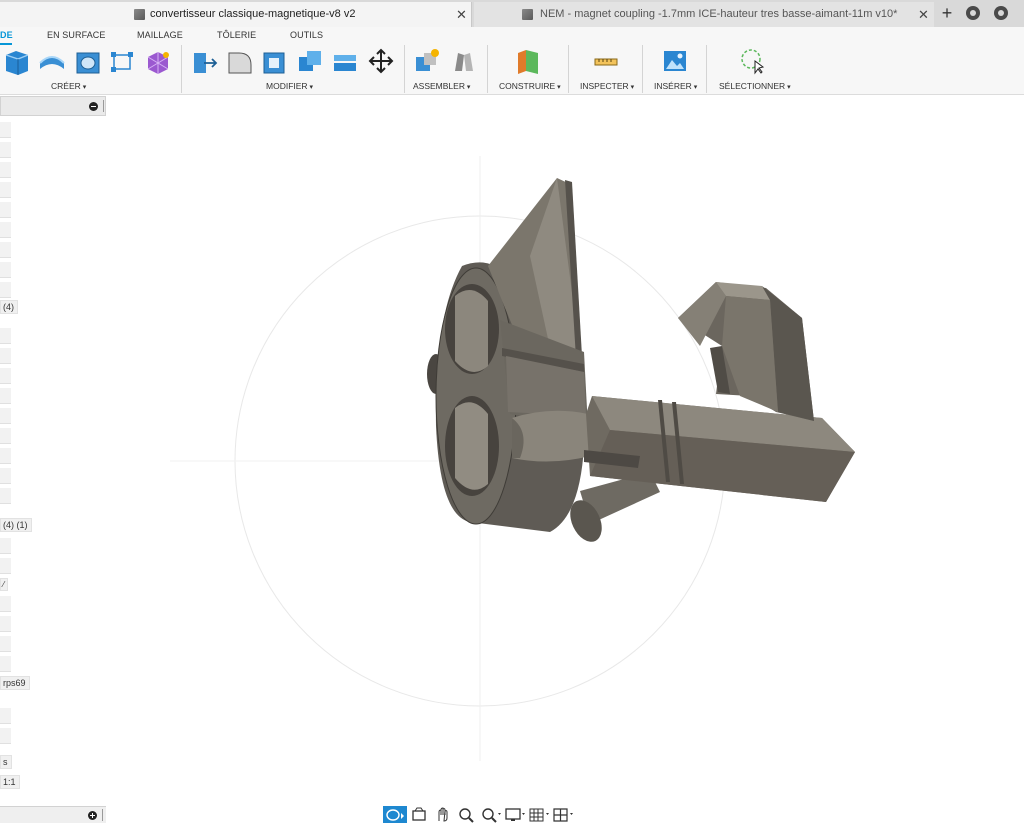 The height and width of the screenshot is (828, 1024). I want to click on workspace-tab-sheet-metal: TÔLERIE, so click(236, 35).